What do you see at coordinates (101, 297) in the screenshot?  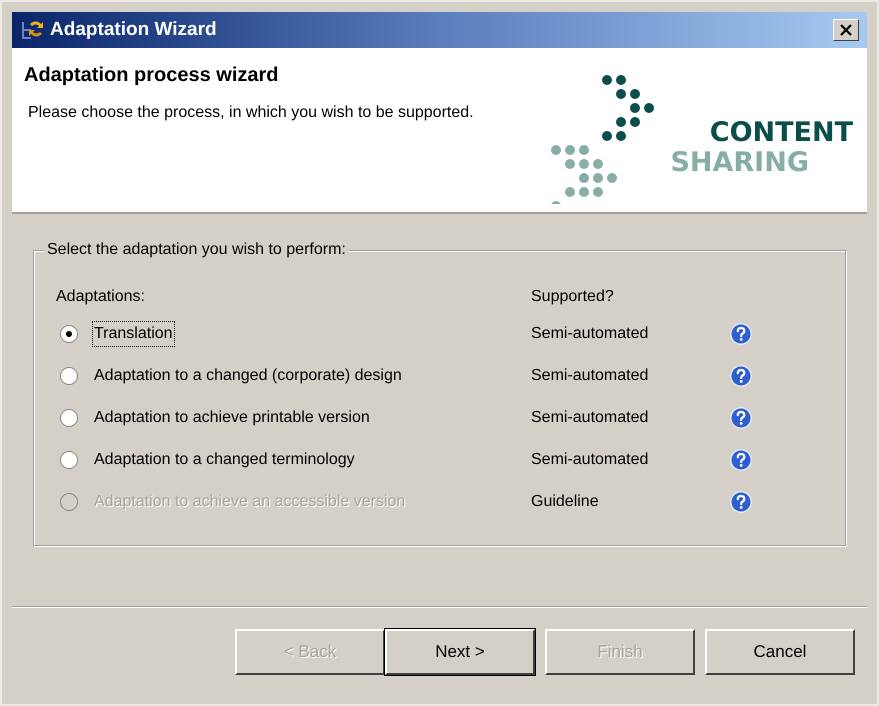 I see `column-header: Adaptations:` at bounding box center [101, 297].